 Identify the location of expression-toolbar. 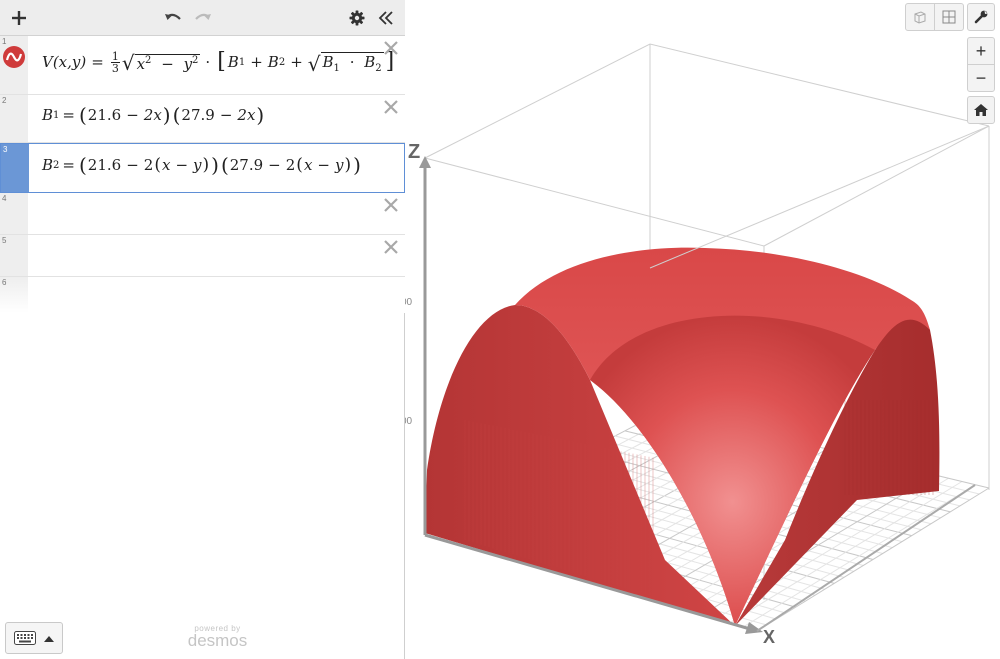
(202, 18).